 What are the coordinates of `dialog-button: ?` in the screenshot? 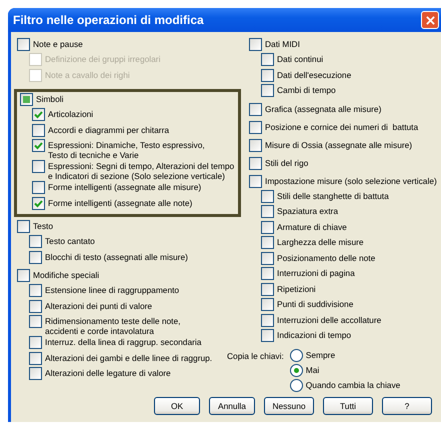 It's located at (407, 406).